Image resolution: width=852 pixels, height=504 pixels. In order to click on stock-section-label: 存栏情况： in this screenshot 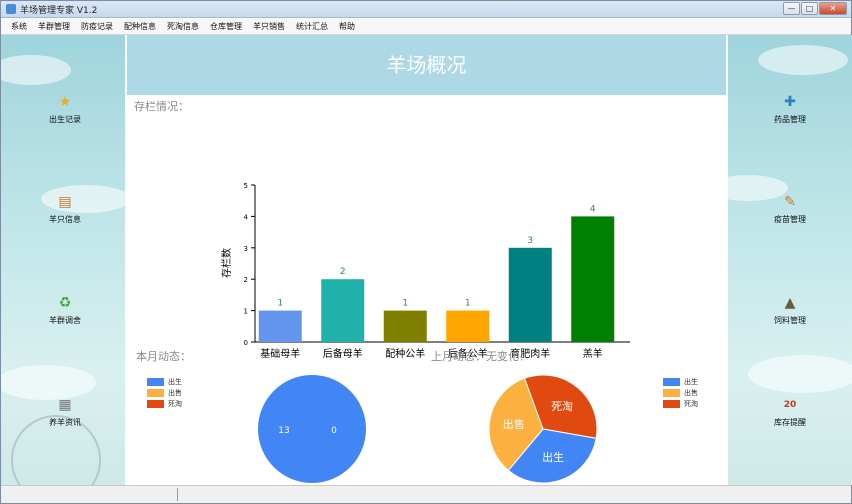, I will do `click(161, 106)`.